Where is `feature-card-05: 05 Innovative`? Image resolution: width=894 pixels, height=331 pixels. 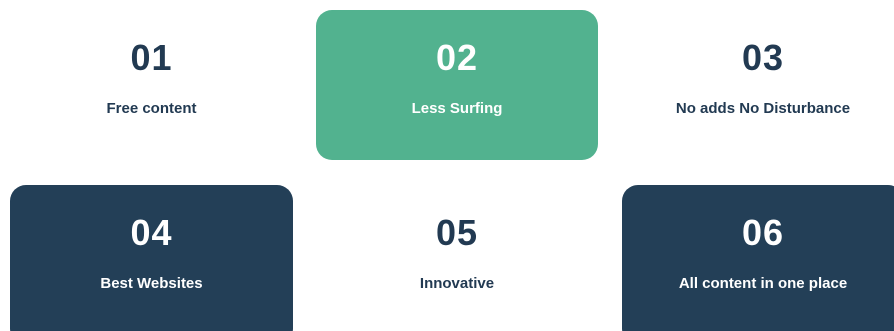
feature-card-05: 05 Innovative is located at coordinates (457, 258).